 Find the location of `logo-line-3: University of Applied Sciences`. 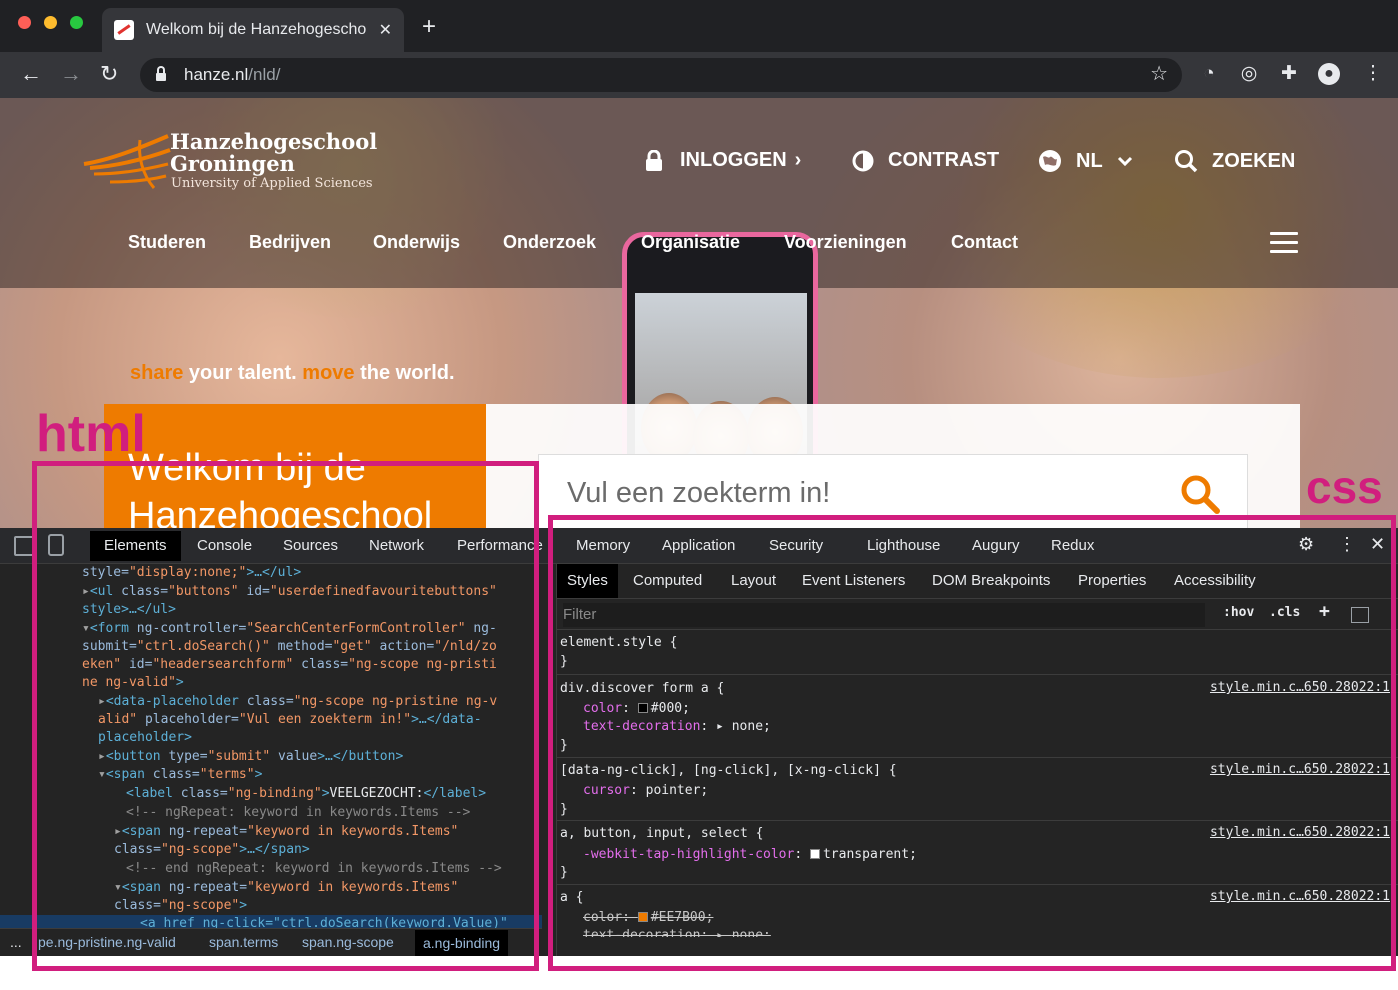

logo-line-3: University of Applied Sciences is located at coordinates (272, 183).